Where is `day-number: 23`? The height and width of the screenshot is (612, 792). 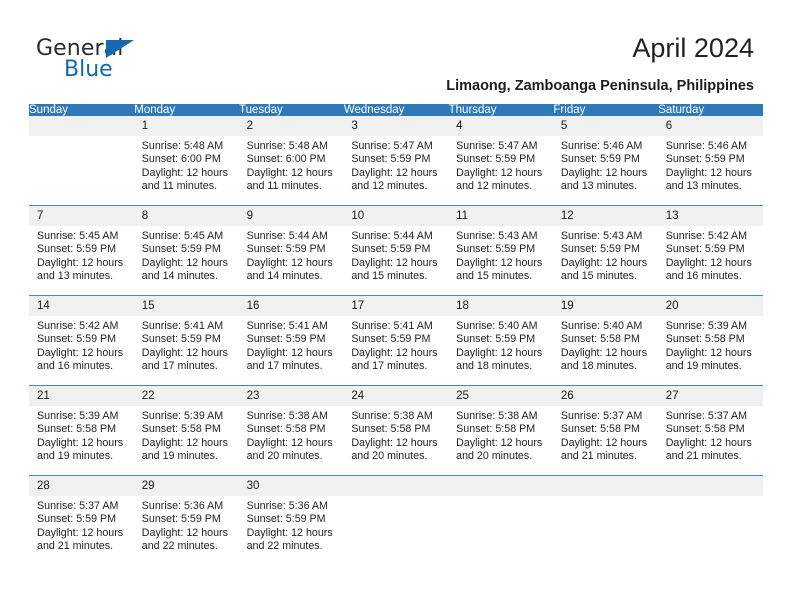 day-number: 23 is located at coordinates (291, 396).